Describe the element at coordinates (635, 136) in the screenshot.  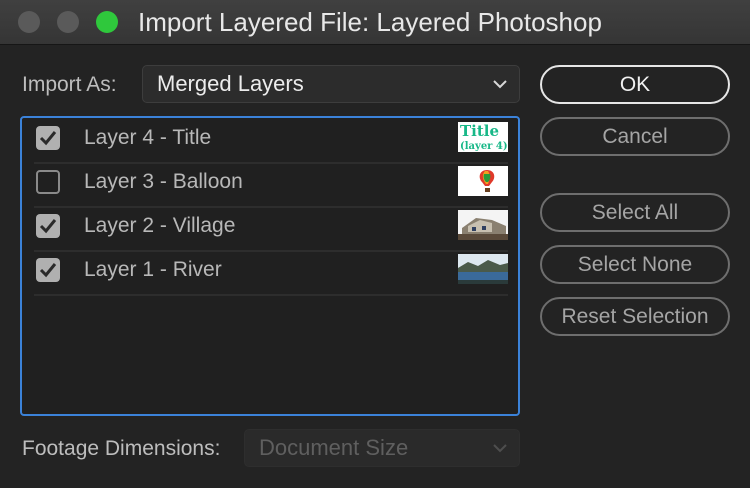
I see `cancel-button: Cancel` at that location.